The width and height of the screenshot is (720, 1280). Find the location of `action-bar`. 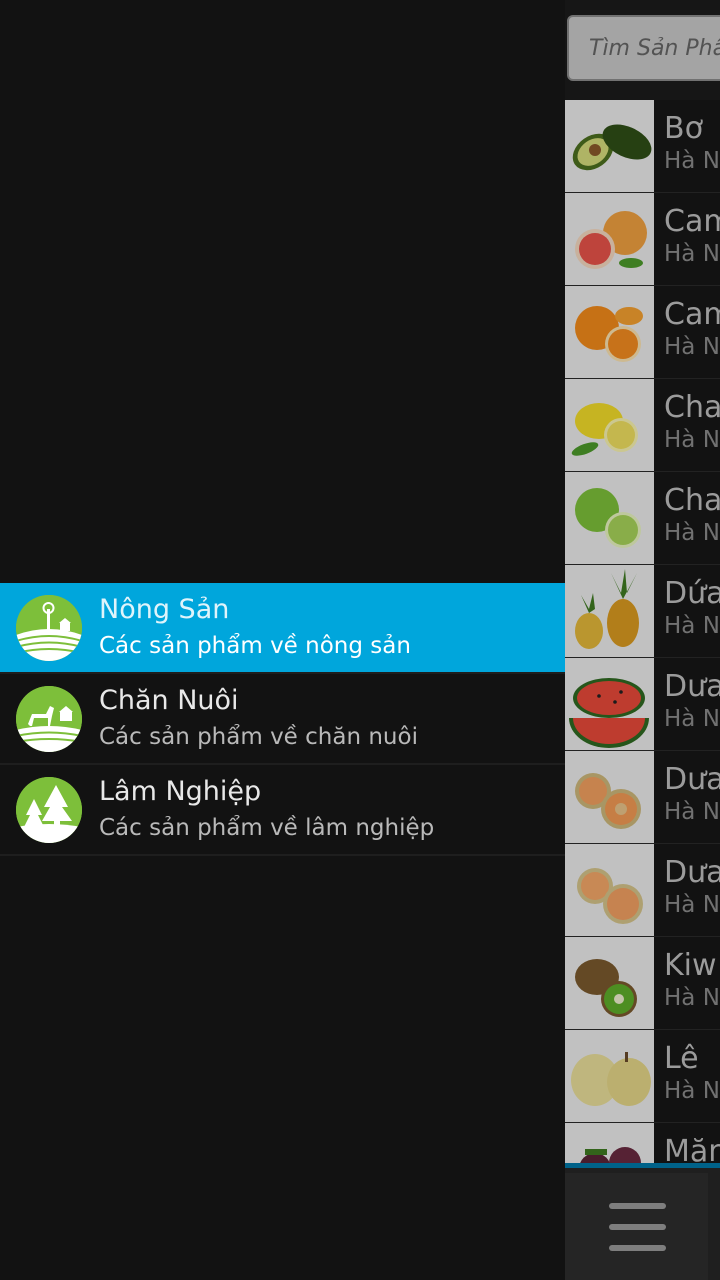

action-bar is located at coordinates (642, 1221).